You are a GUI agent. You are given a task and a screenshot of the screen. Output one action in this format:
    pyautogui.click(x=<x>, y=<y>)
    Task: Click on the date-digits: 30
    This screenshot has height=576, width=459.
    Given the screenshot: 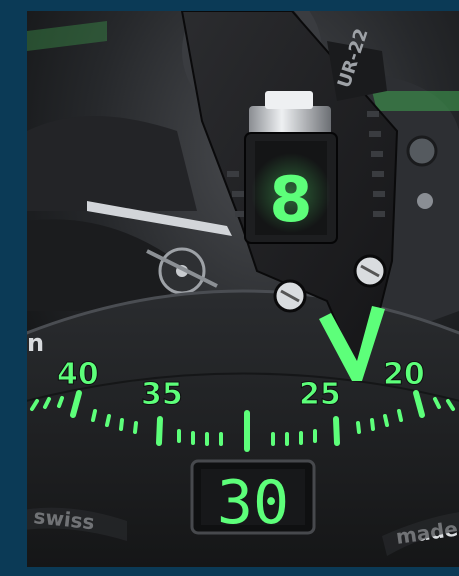 What is the action you would take?
    pyautogui.click(x=253, y=503)
    